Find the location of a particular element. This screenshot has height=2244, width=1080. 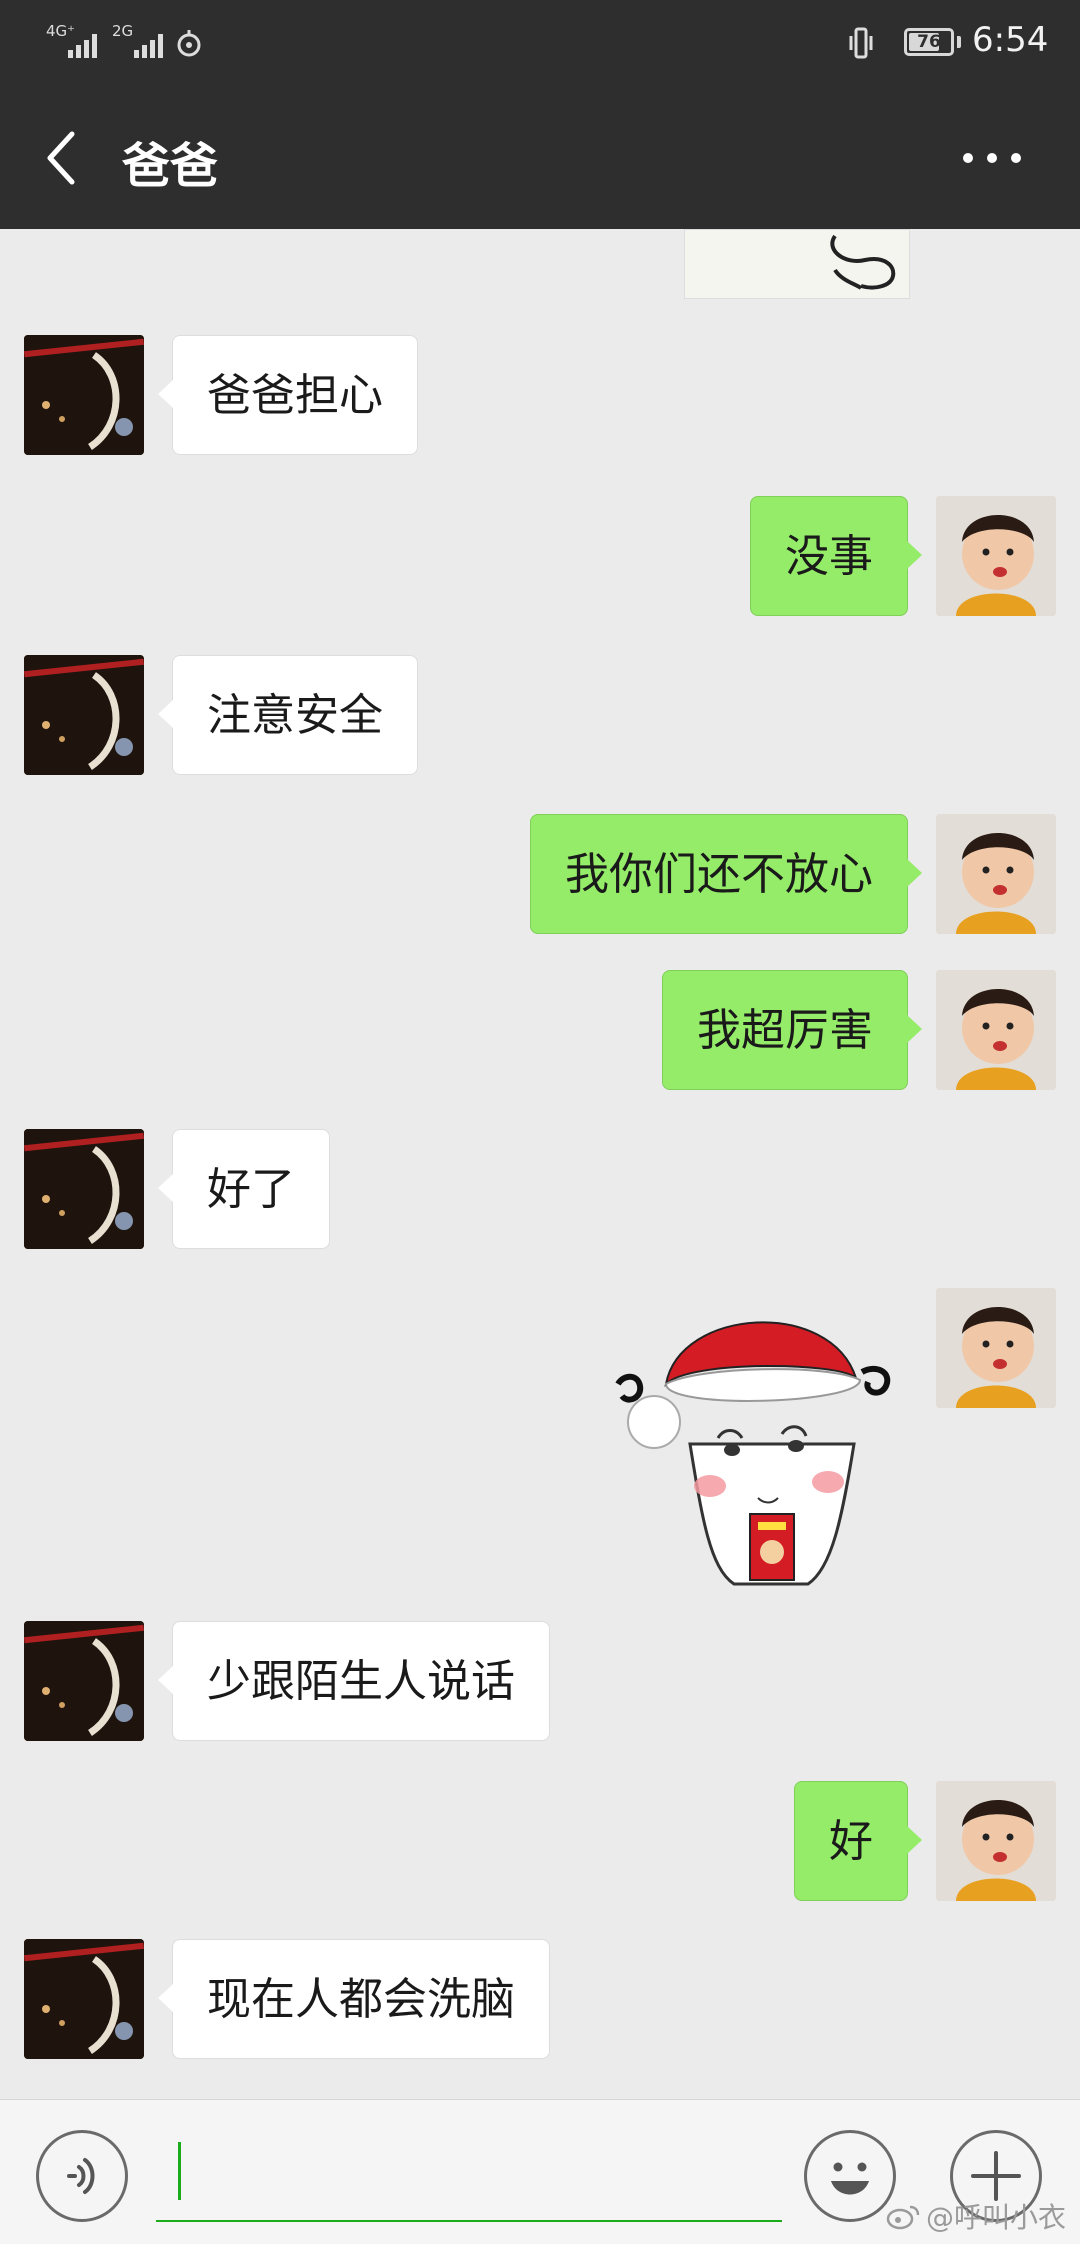

emoji-icon is located at coordinates (850, 2178).